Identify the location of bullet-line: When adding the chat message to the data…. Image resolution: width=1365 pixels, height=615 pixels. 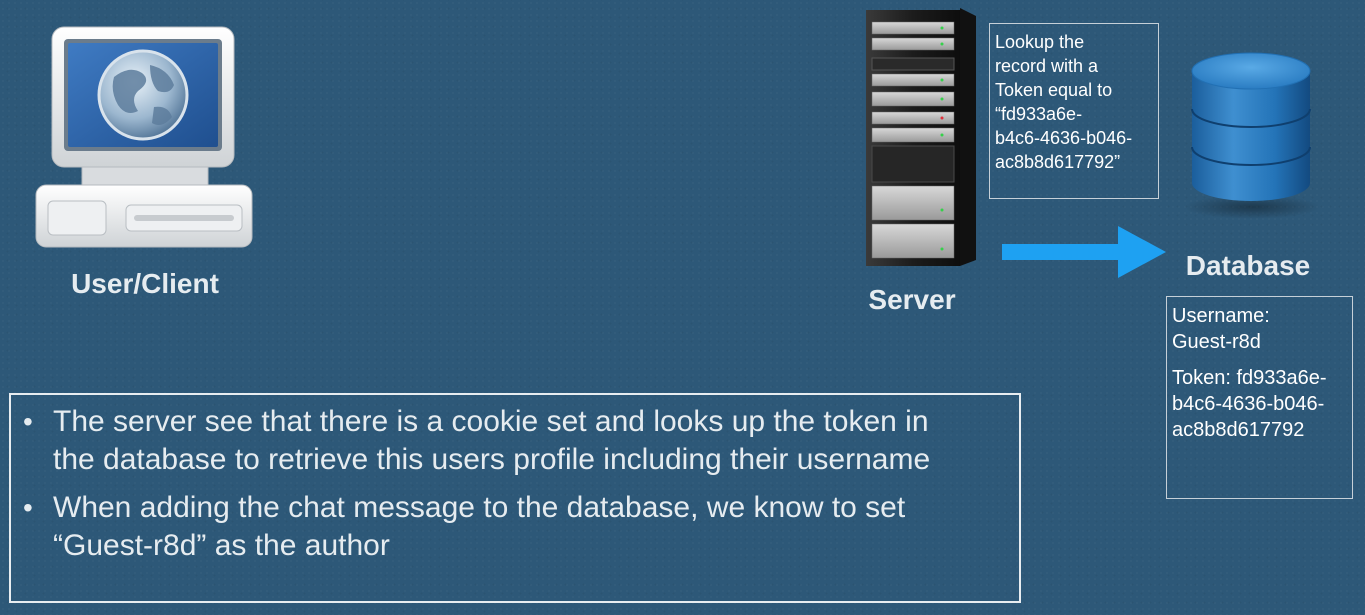
(479, 507).